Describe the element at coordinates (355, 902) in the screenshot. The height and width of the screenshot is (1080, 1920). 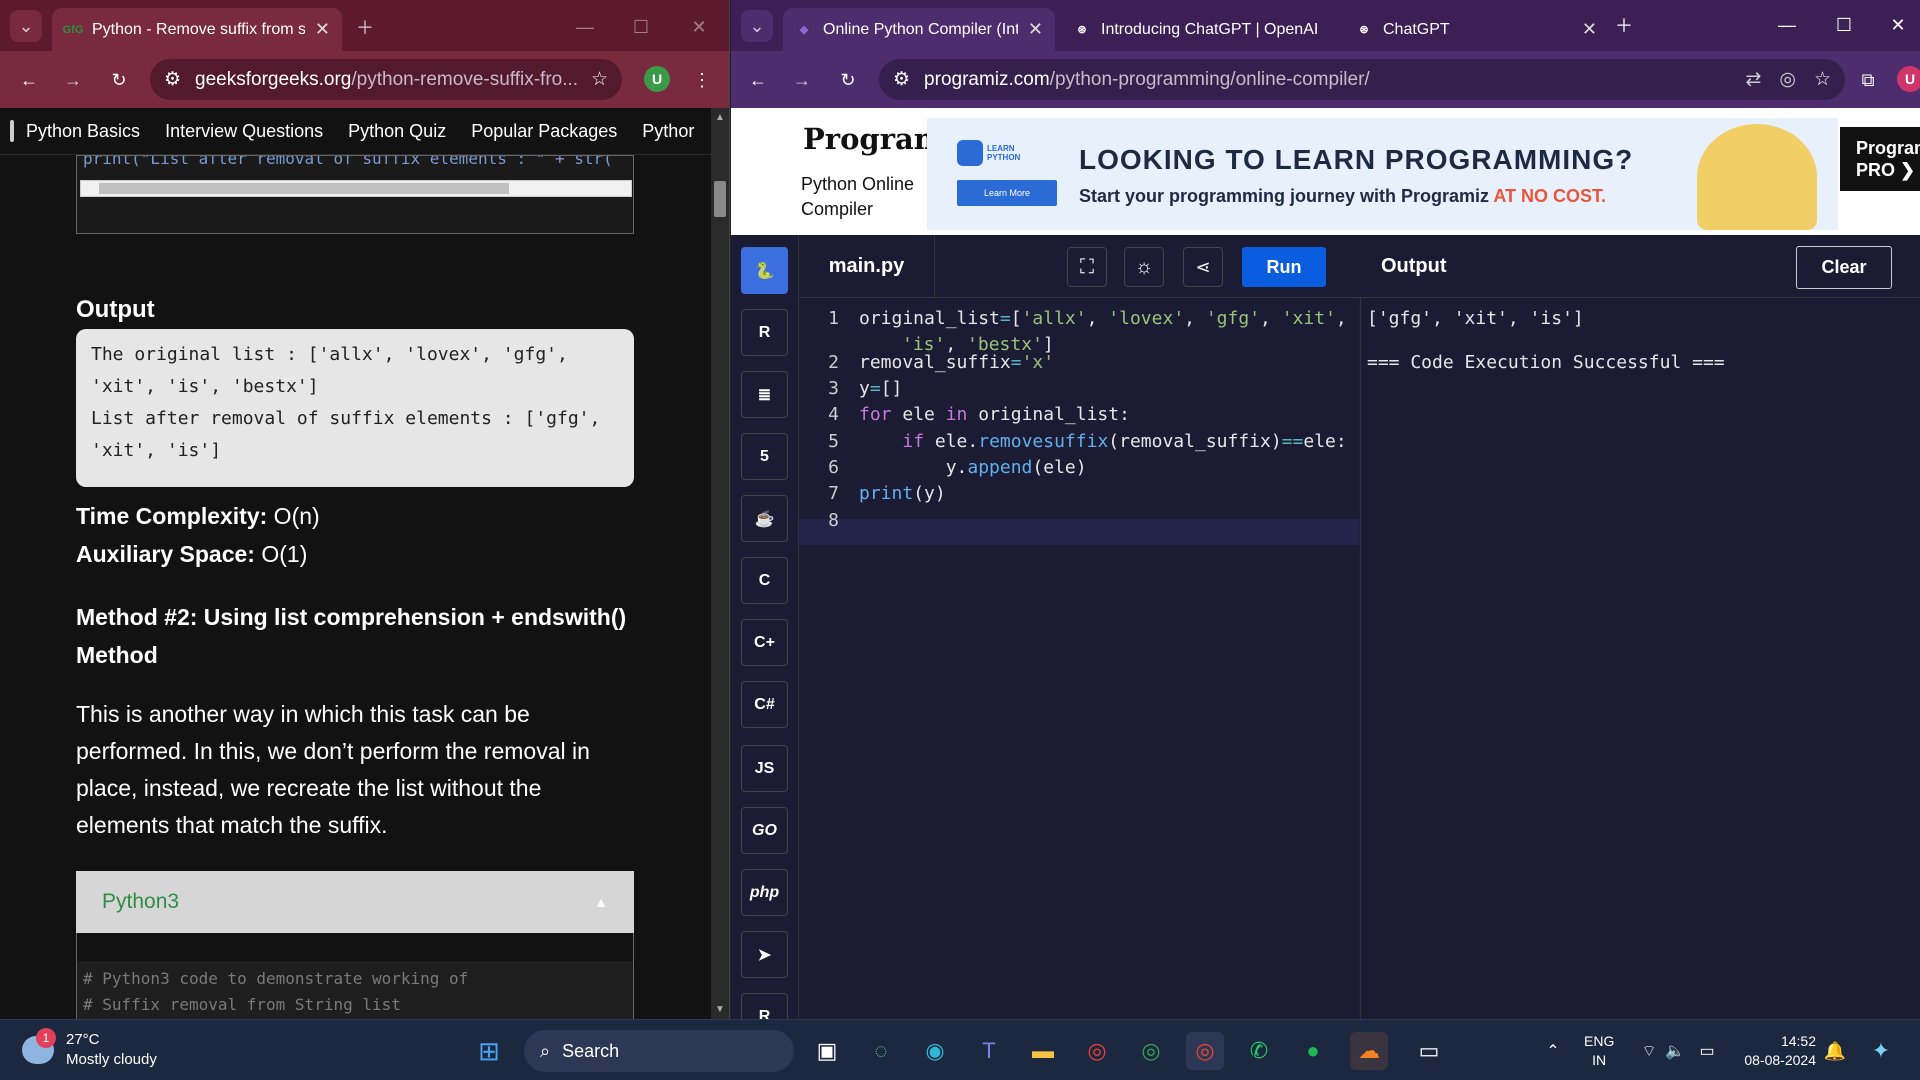
I see `code-header: Python3 ▲` at that location.